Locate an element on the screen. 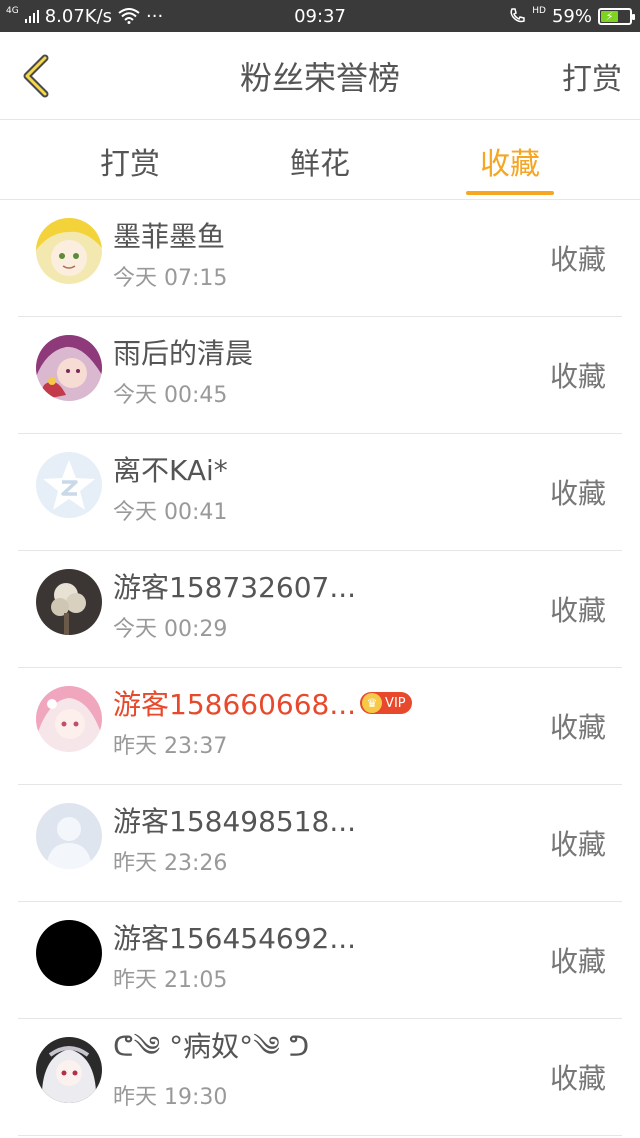 The width and height of the screenshot is (640, 1138). crown-icon: ♛ is located at coordinates (372, 703).